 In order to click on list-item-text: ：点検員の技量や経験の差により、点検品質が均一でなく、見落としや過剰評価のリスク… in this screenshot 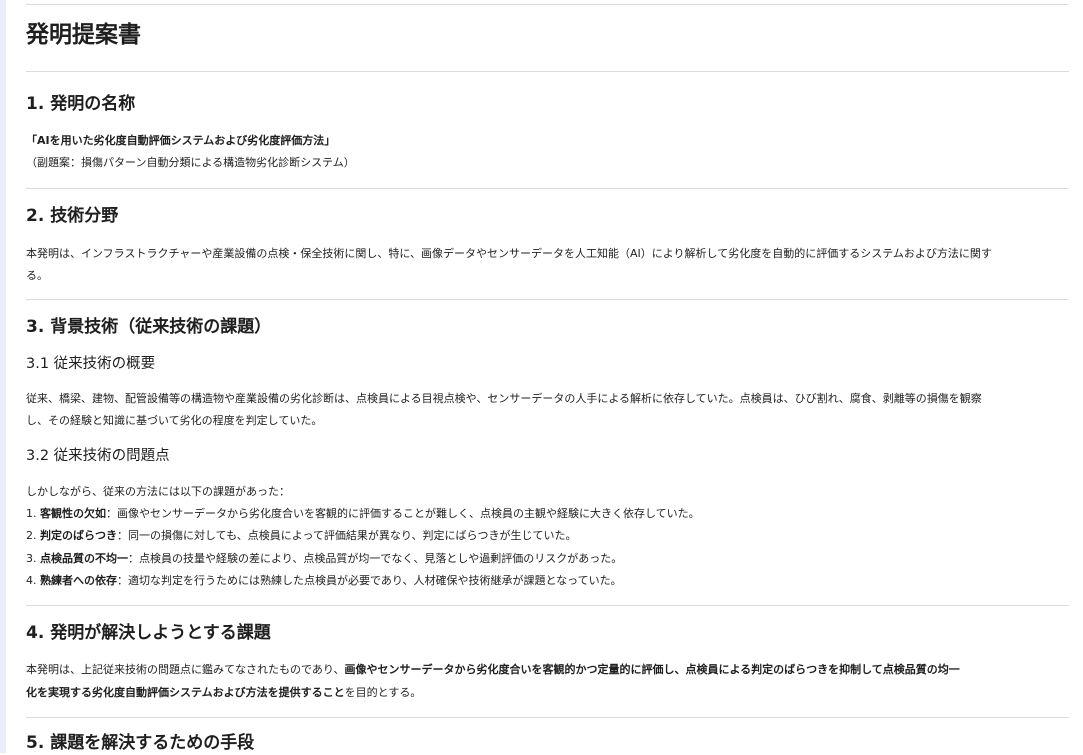, I will do `click(375, 558)`.